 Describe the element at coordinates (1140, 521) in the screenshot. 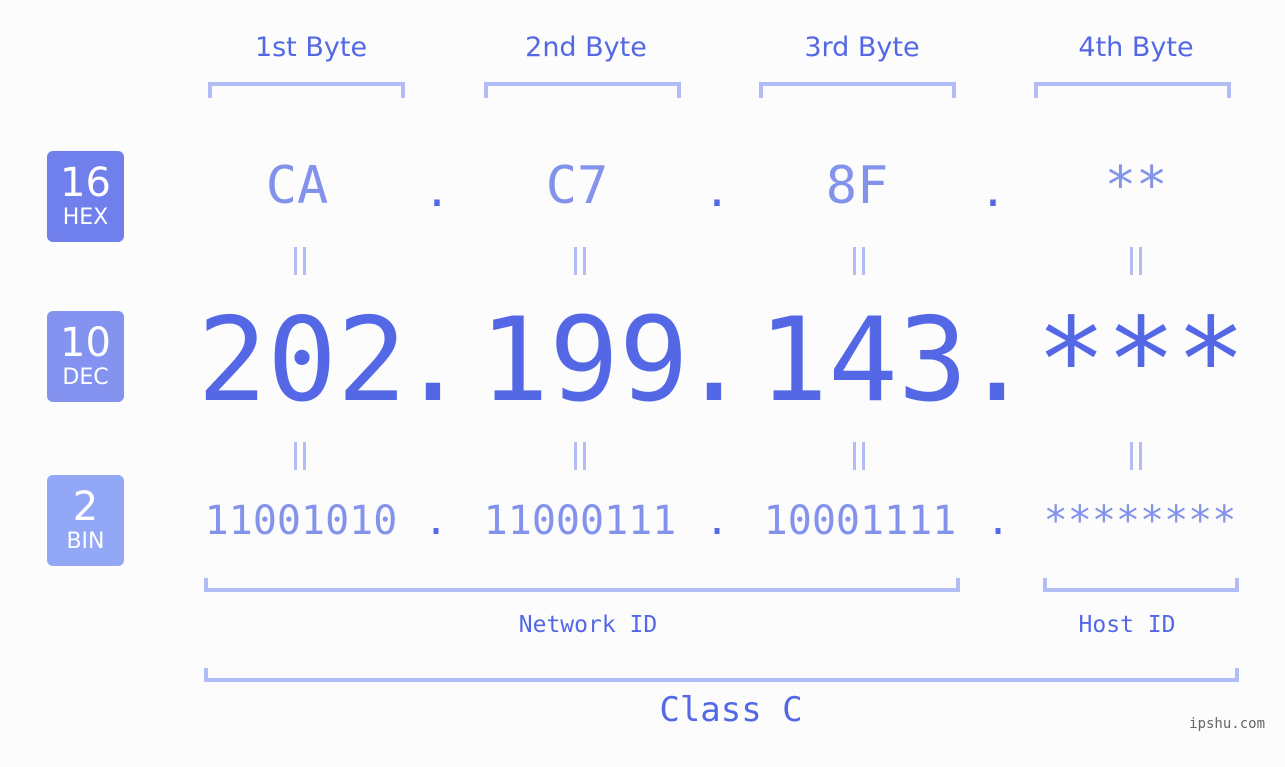

I see `bin-byte-4: ********` at that location.